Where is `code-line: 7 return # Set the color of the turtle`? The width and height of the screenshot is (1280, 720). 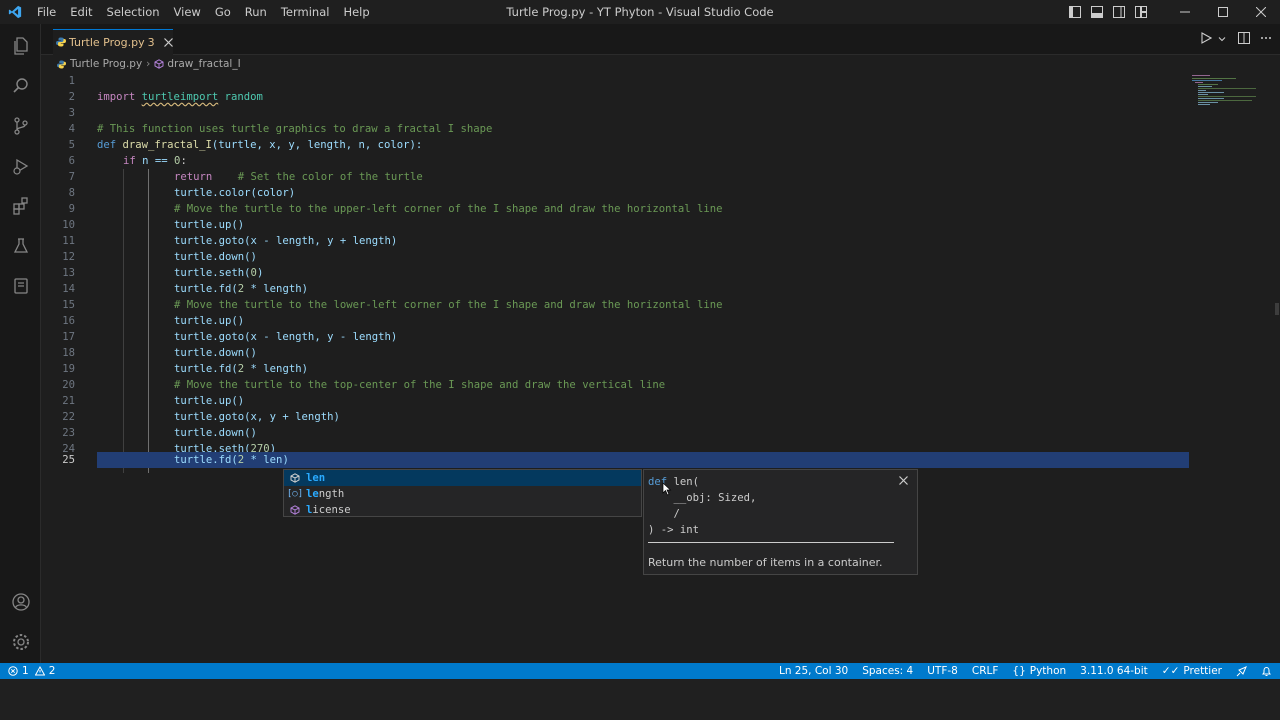
code-line: 7 return # Set the color of the turtle is located at coordinates (245, 177).